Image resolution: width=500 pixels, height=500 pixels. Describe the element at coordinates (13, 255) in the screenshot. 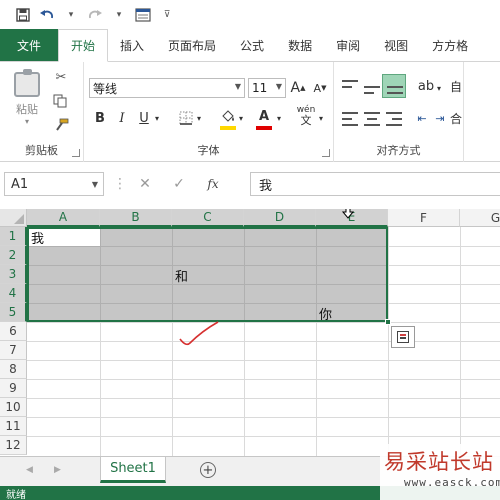

I see `row-header-2: 2` at that location.